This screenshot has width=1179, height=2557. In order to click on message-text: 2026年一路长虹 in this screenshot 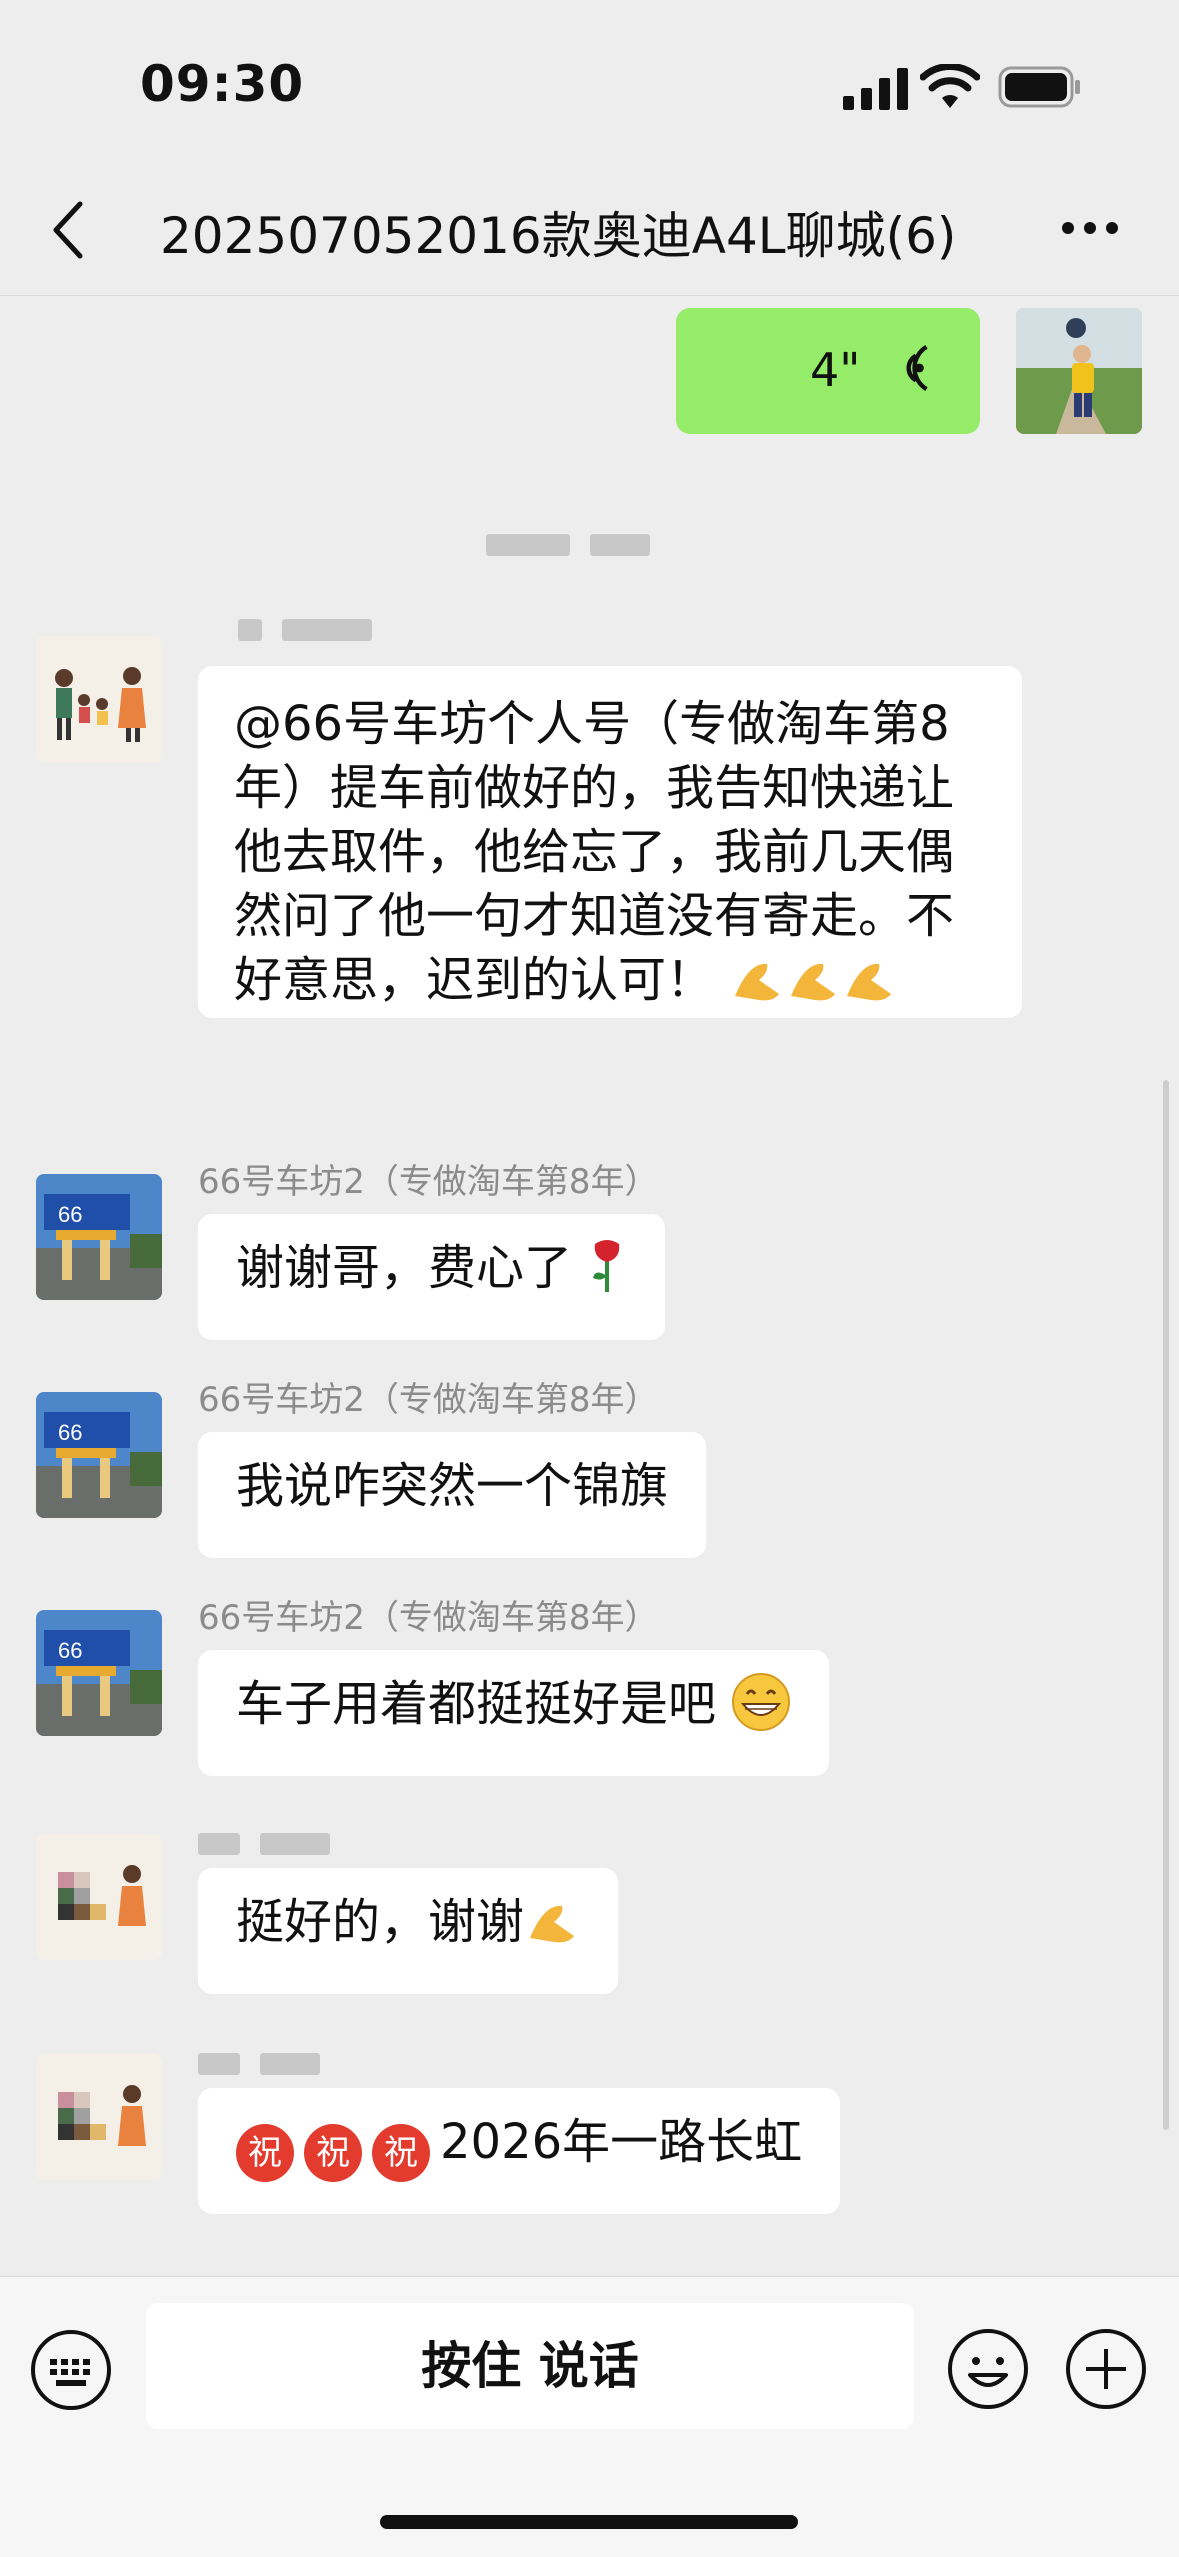, I will do `click(621, 2142)`.